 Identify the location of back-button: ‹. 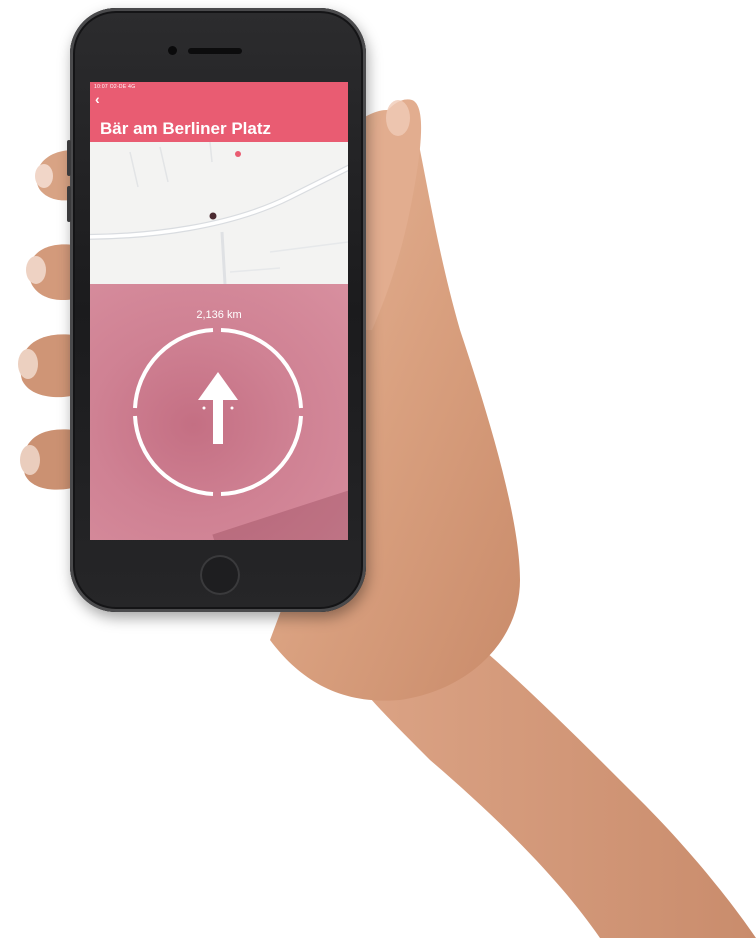
(102, 99).